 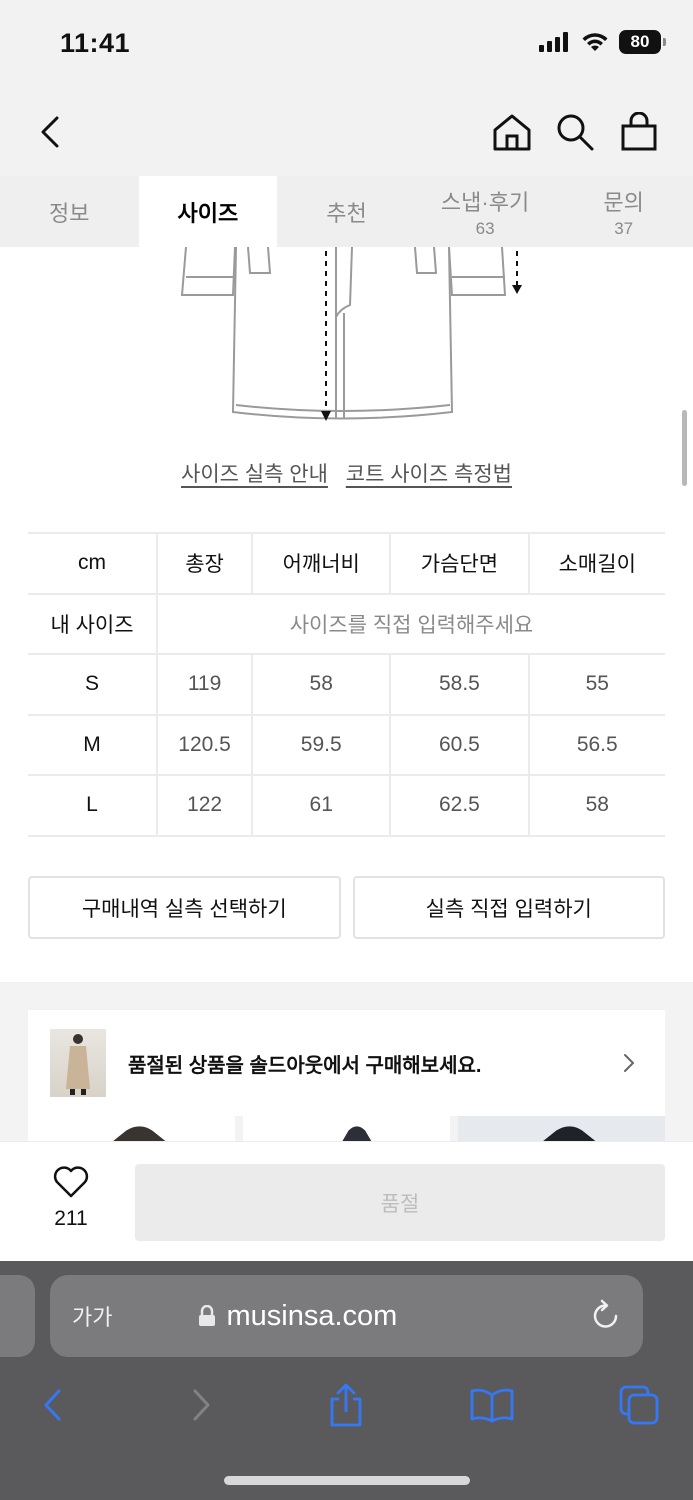 I want to click on select-purchase-measure-button: 구매내역 실측 선택하기, so click(x=184, y=907).